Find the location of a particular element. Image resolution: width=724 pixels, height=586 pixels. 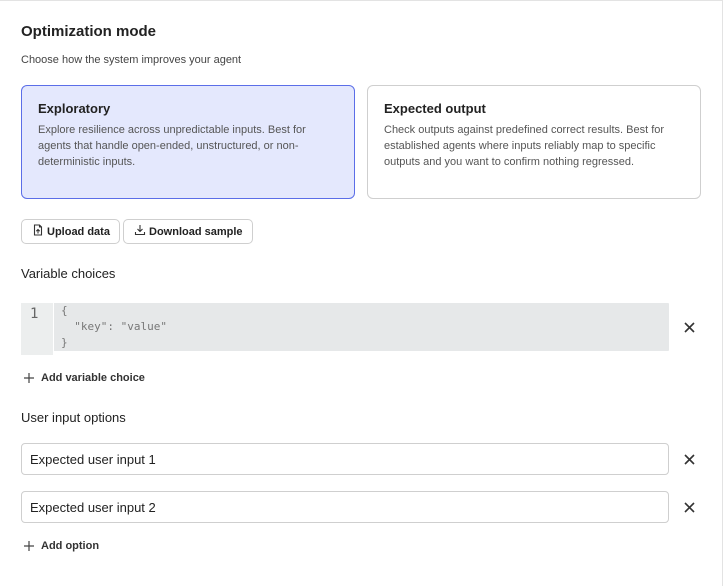

add-variable-choice-label: Add variable choice is located at coordinates (93, 378).